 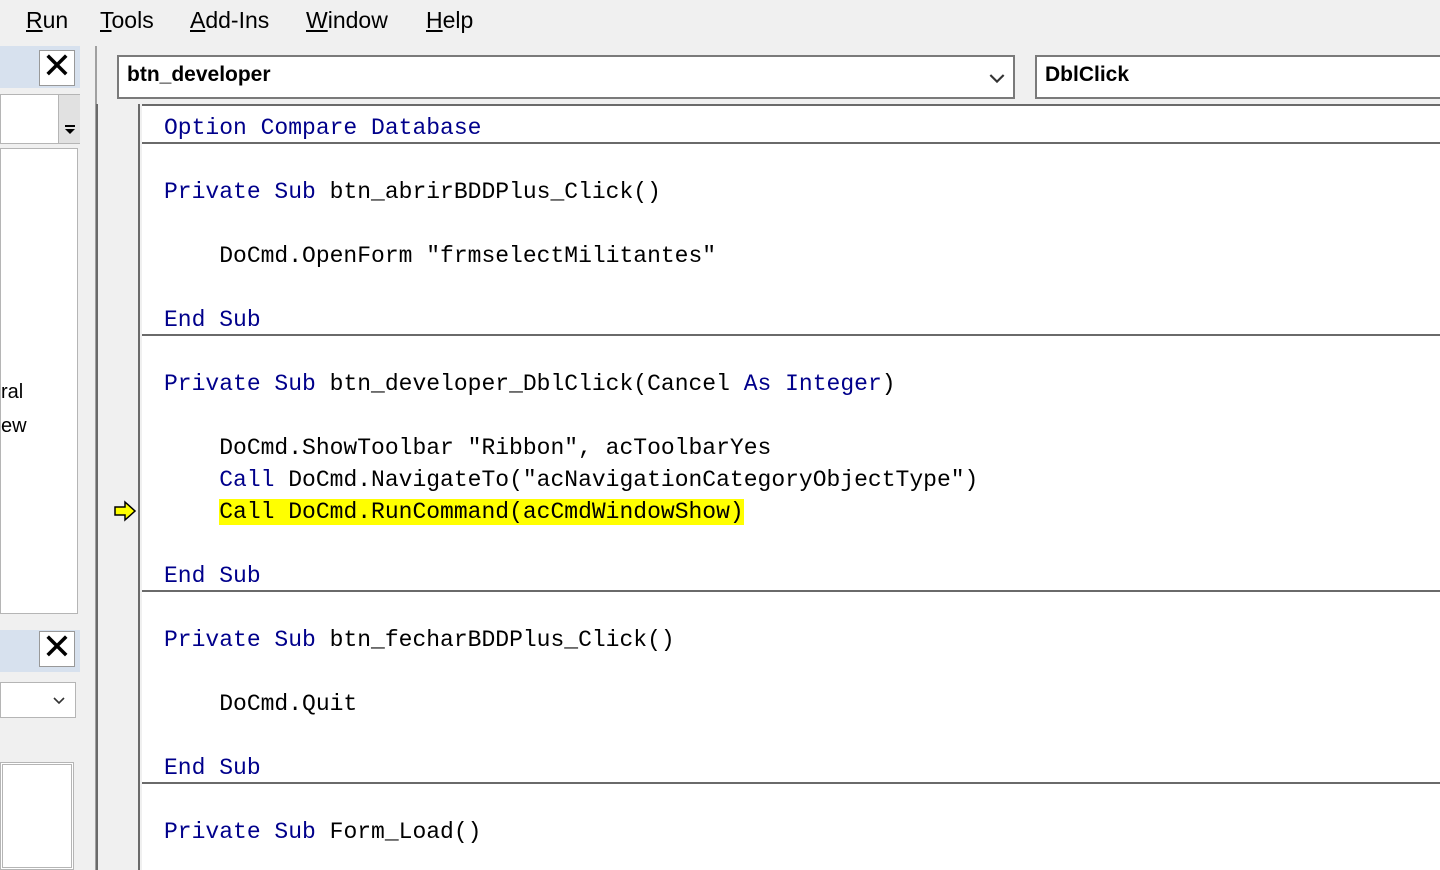 I want to click on overflow-chevron-icon, so click(x=70, y=129).